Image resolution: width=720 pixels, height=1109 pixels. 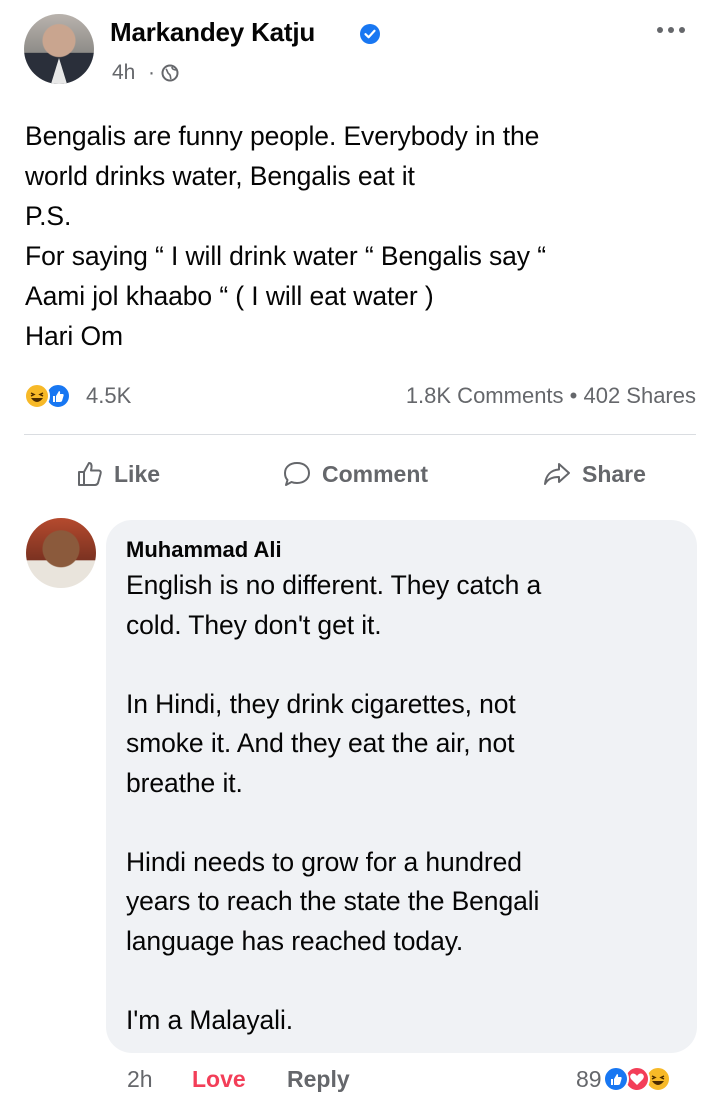 I want to click on comment-reaction-count: 89, so click(x=589, y=1079).